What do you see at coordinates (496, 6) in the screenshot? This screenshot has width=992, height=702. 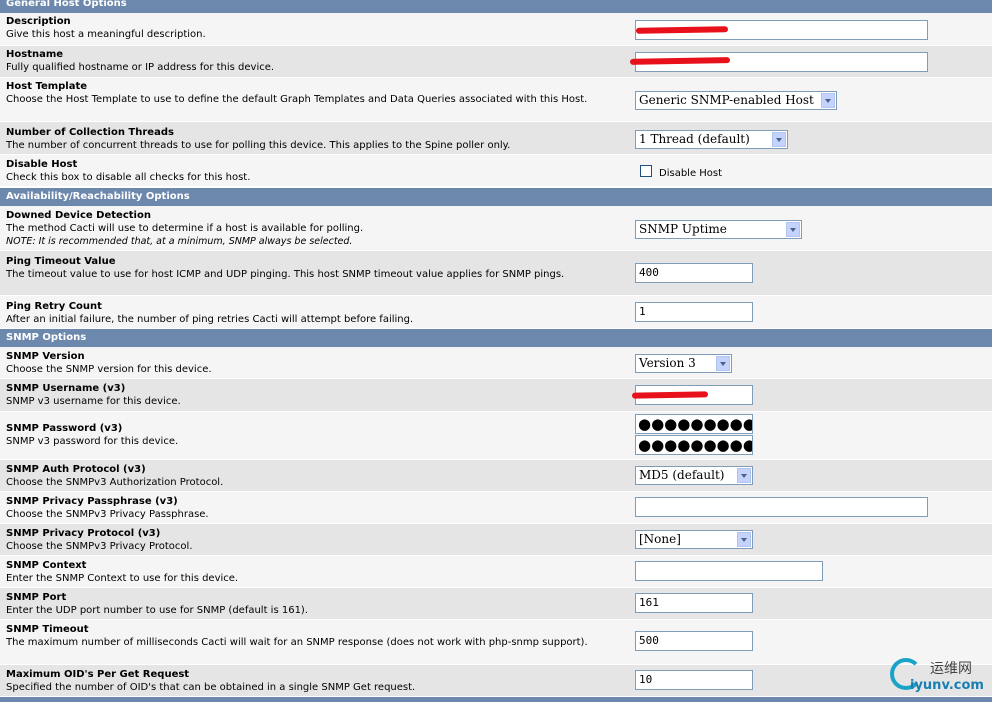 I see `section-header-general: General Host Options` at bounding box center [496, 6].